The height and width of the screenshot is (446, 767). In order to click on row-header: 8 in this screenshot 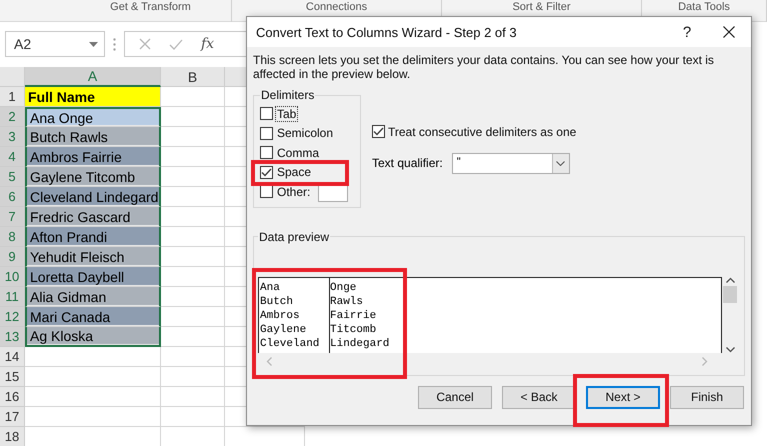, I will do `click(12, 237)`.